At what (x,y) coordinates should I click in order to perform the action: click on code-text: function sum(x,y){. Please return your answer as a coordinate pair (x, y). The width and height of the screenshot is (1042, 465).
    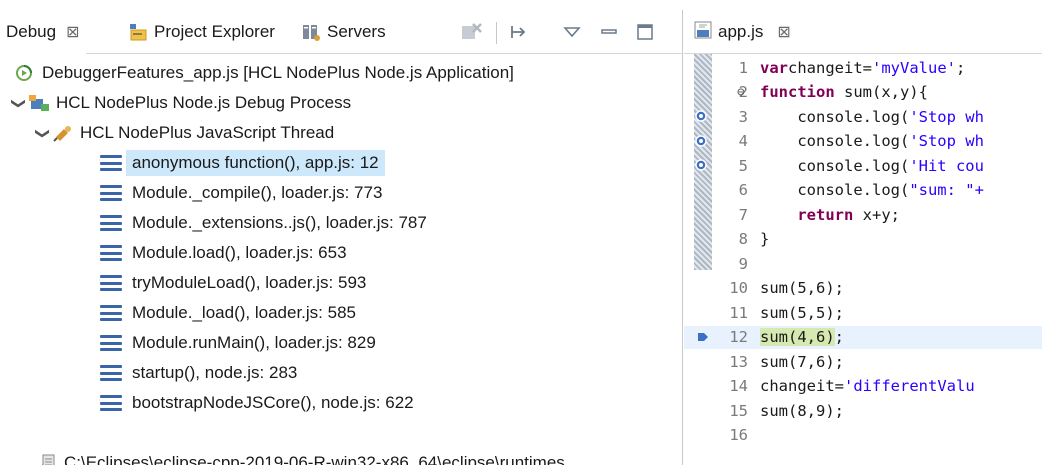
    Looking at the image, I should click on (844, 92).